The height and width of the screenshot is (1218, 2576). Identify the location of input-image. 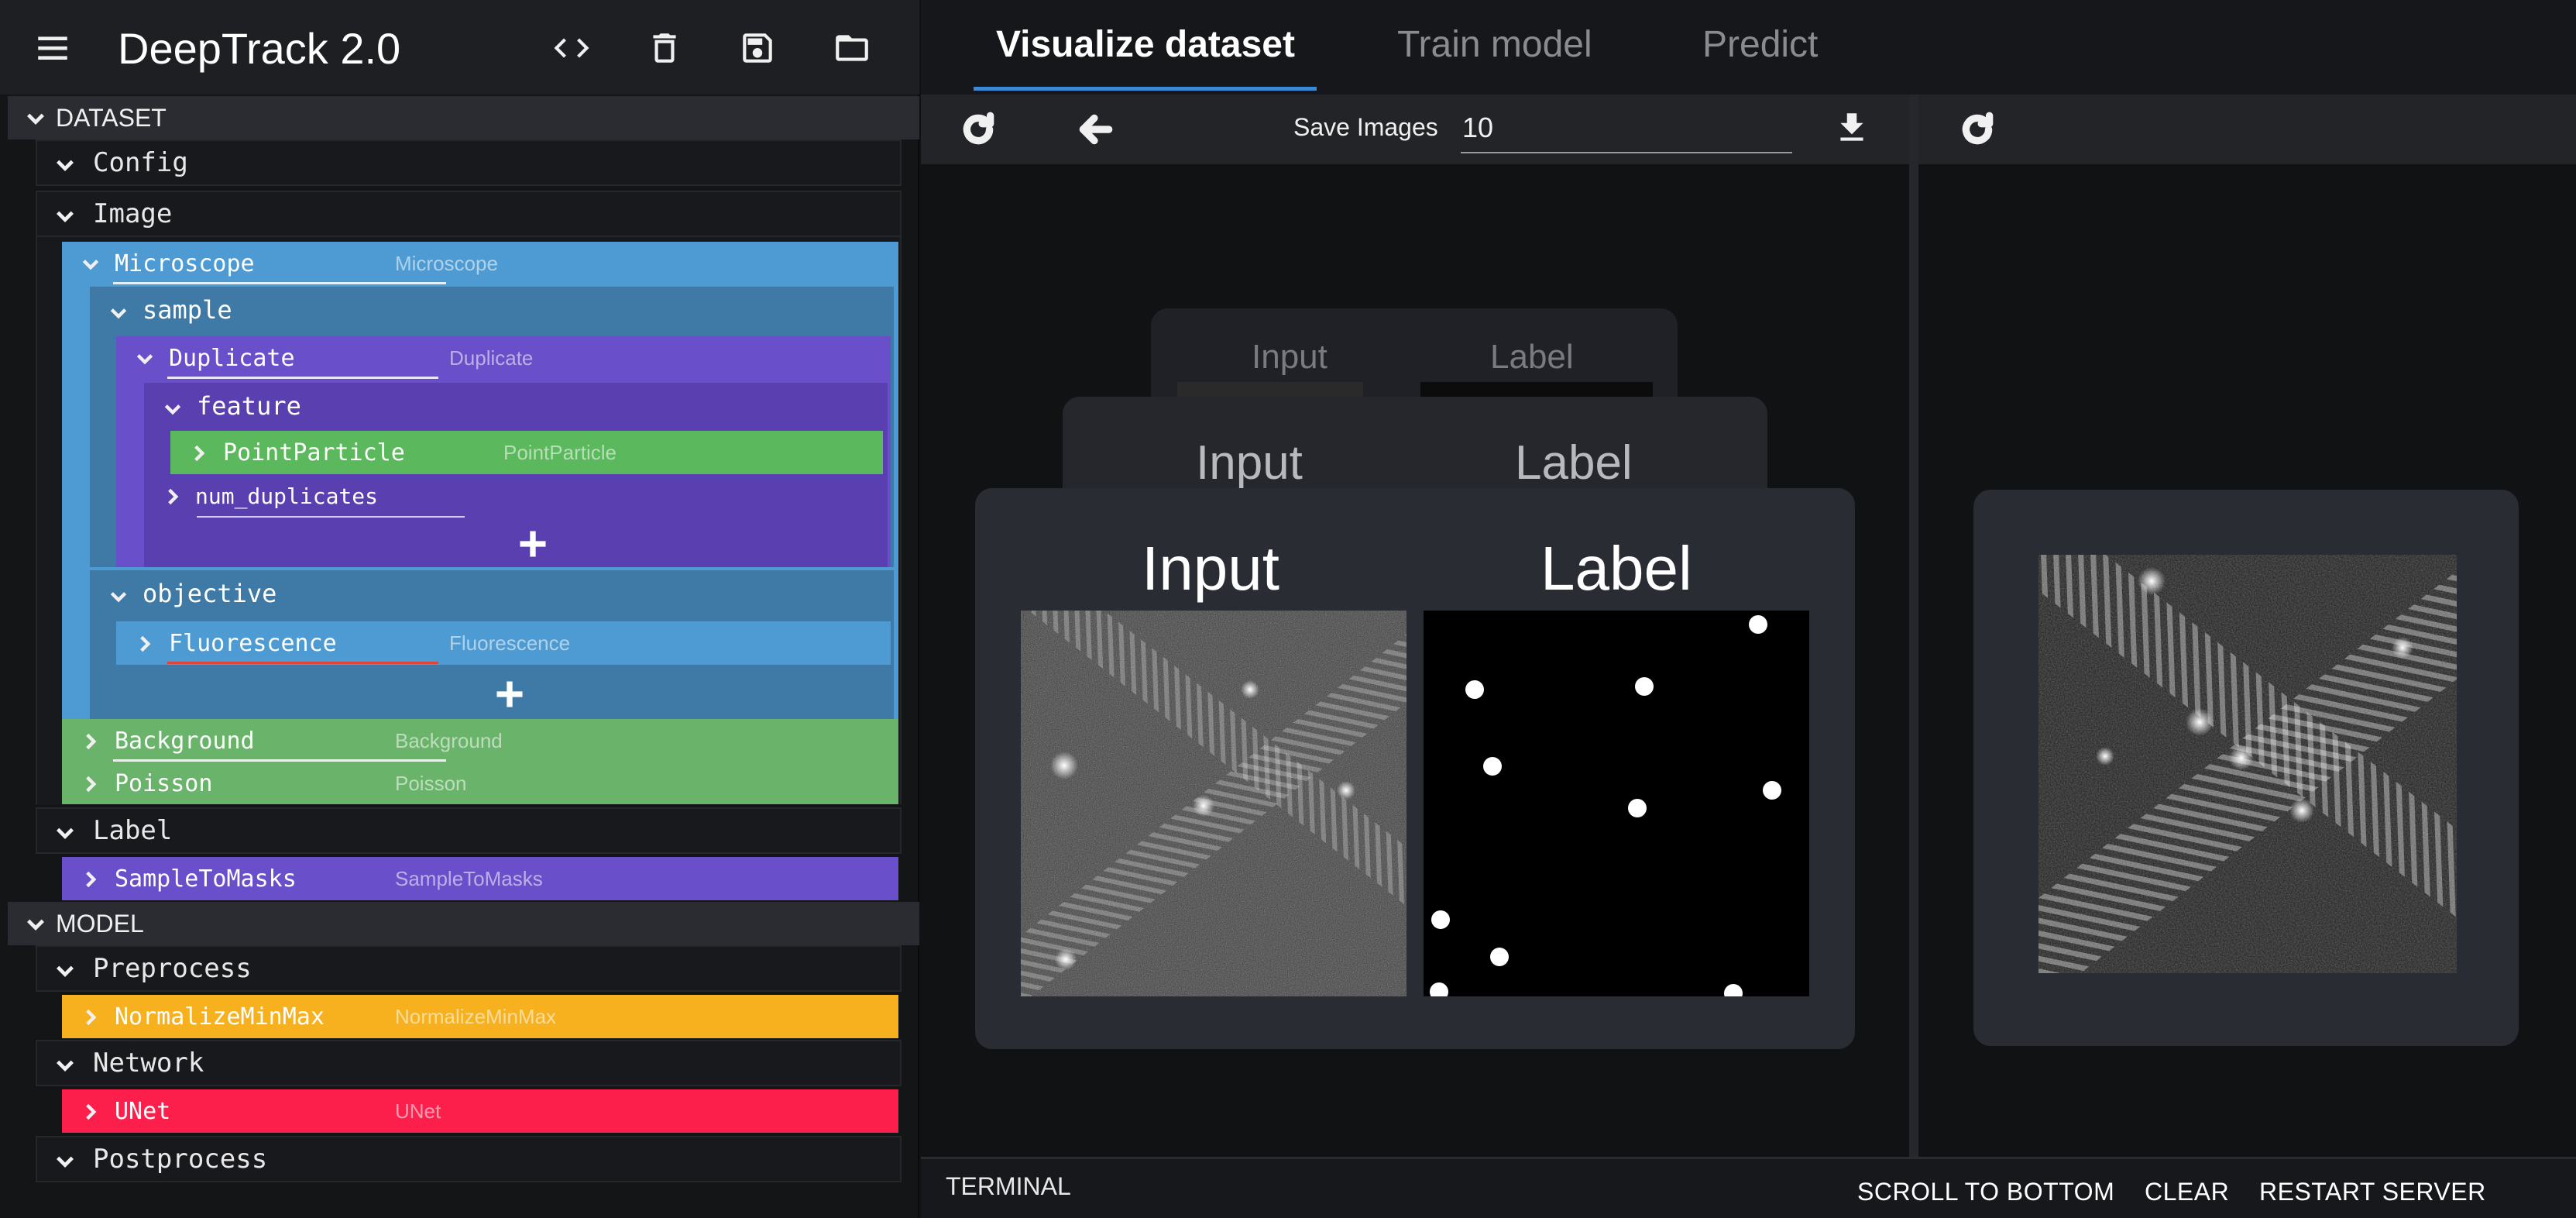
(1213, 804).